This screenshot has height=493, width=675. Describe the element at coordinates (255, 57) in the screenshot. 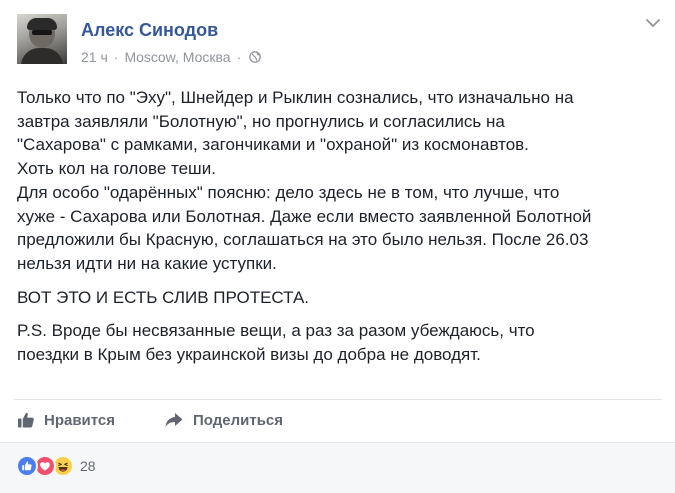

I see `globe-icon` at that location.